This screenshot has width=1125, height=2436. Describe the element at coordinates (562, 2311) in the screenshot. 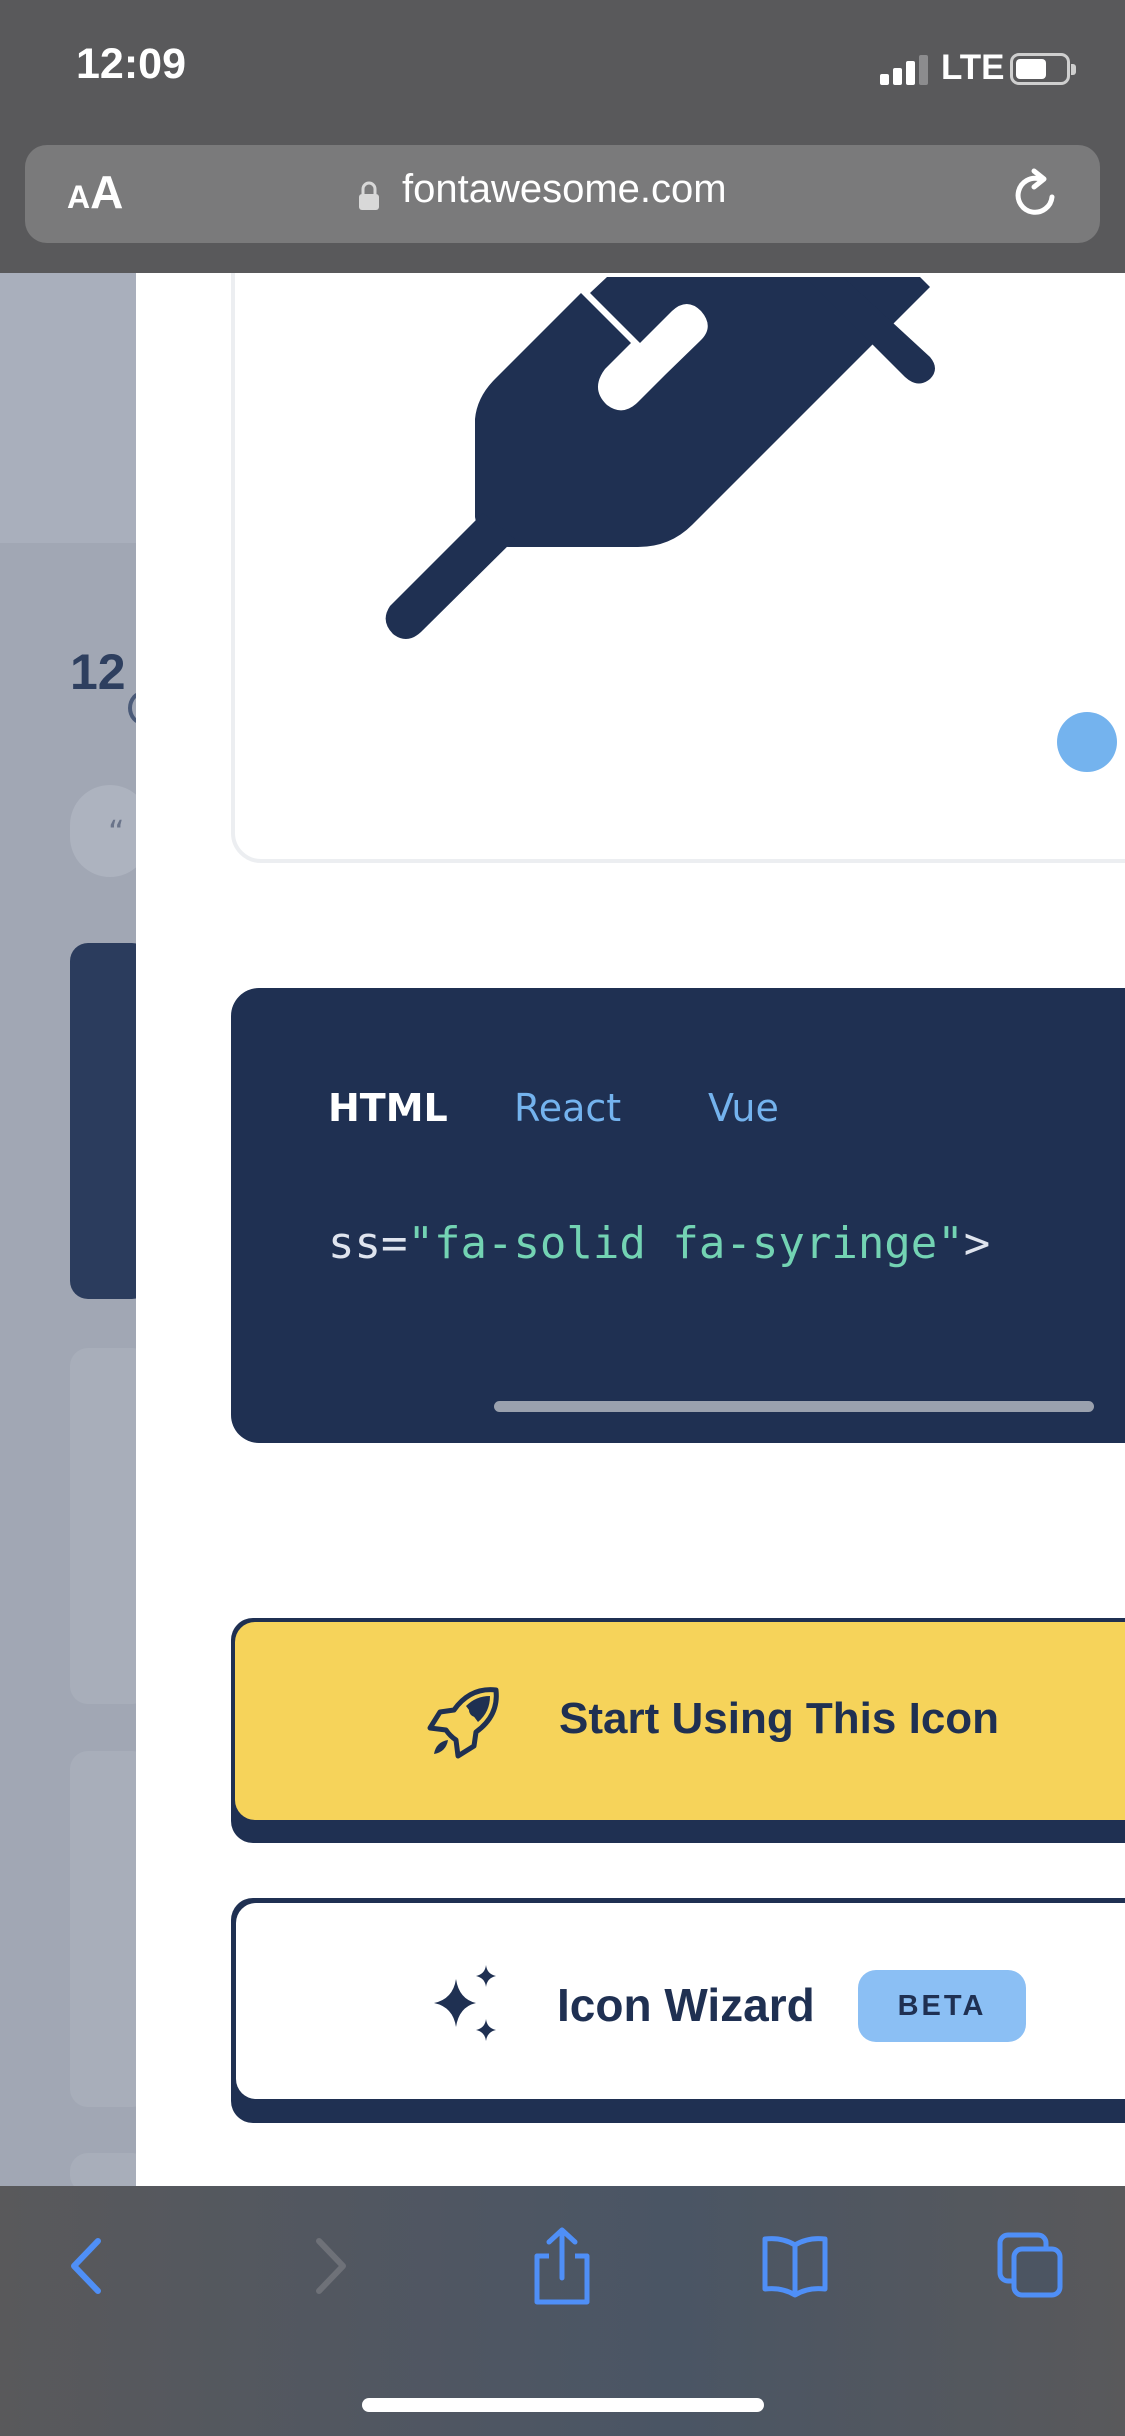

I see `browser-toolbar` at that location.